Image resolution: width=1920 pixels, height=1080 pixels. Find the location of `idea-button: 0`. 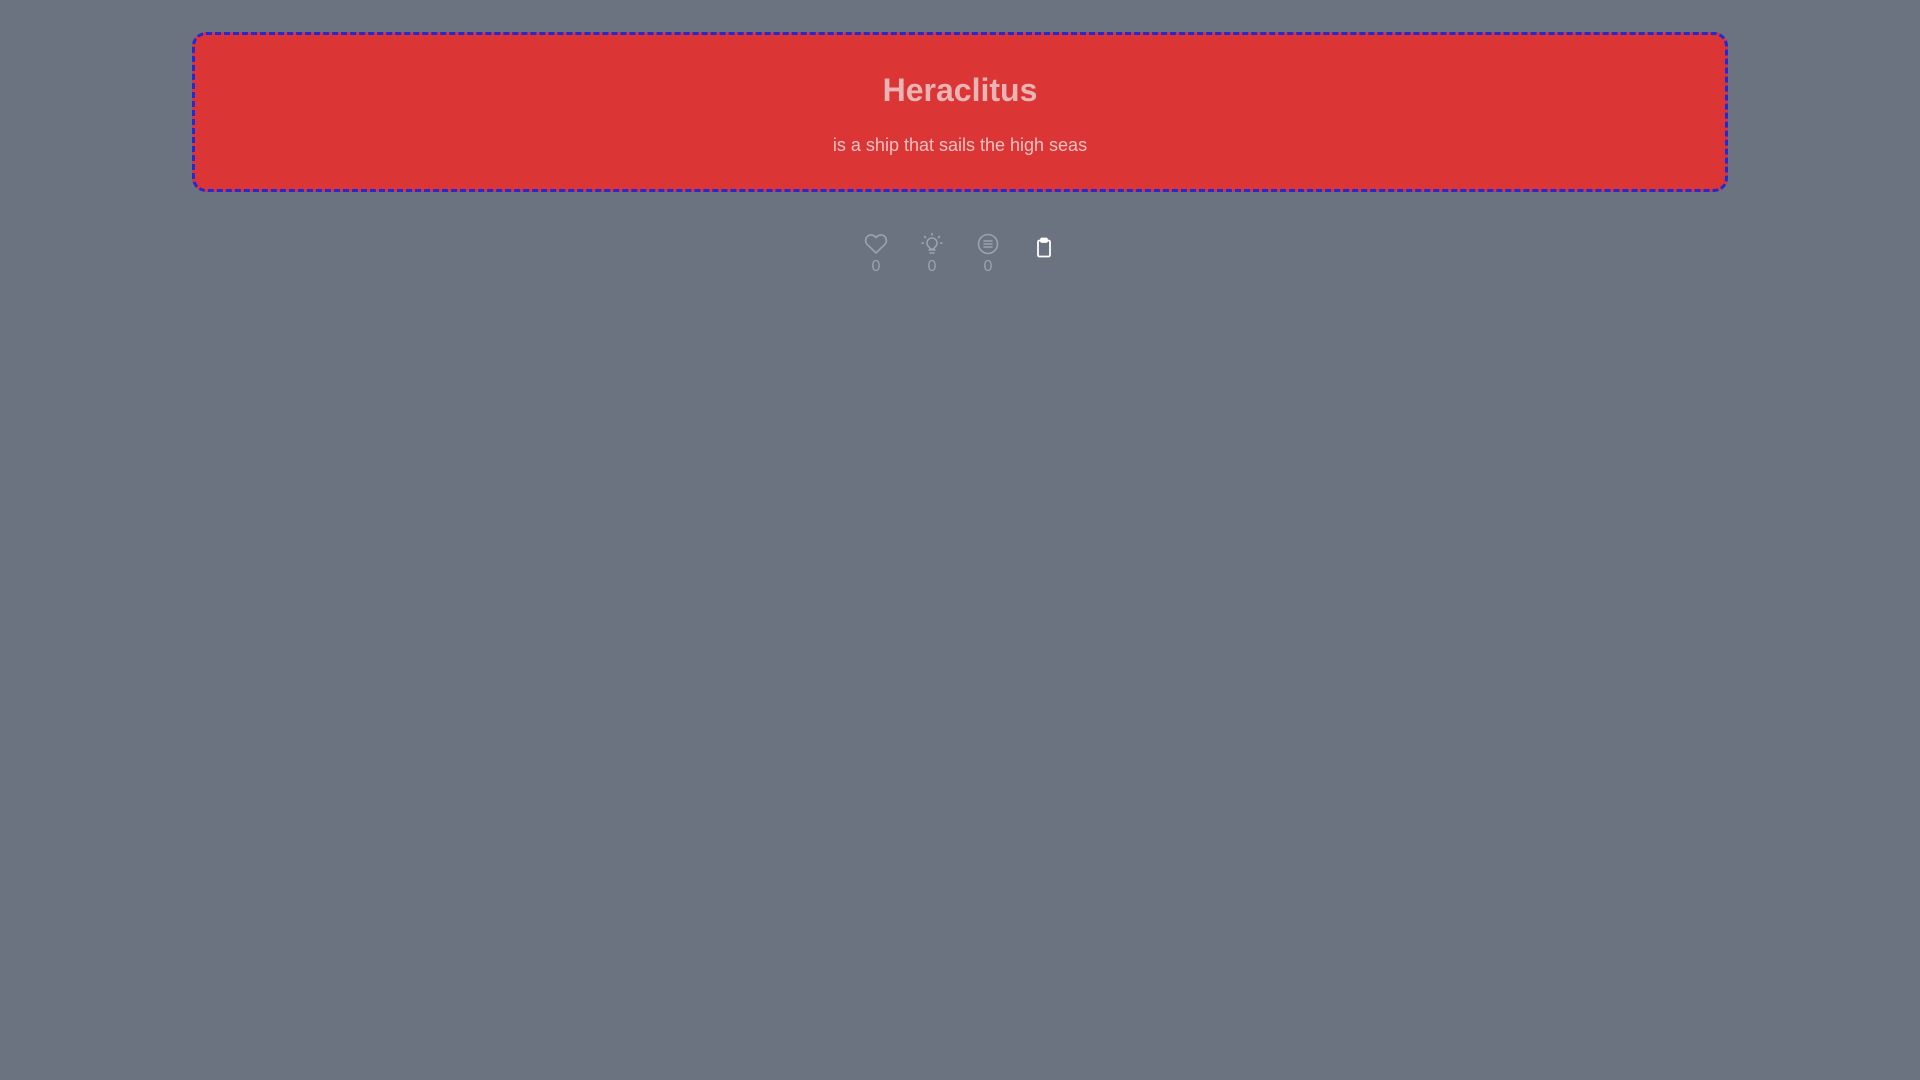

idea-button: 0 is located at coordinates (932, 254).